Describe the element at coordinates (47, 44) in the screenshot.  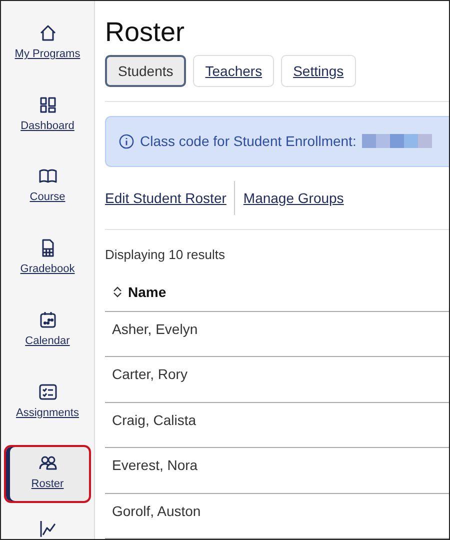
I see `nav-item: My Programs` at that location.